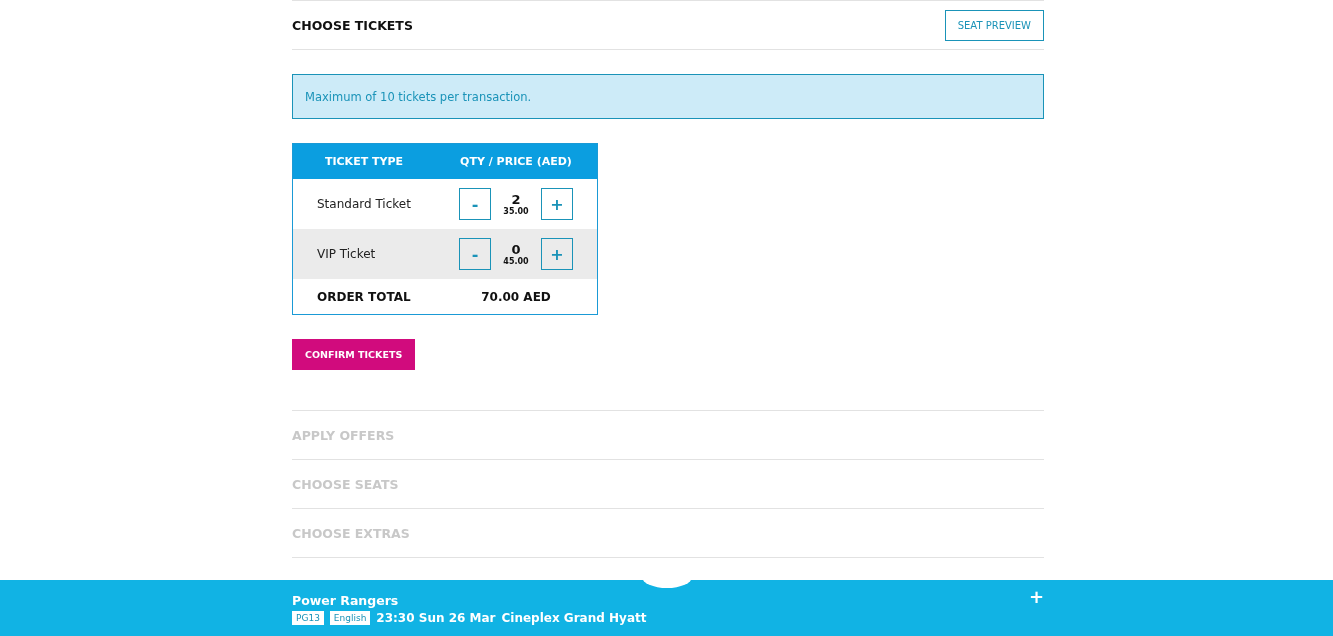 Image resolution: width=1333 pixels, height=636 pixels. Describe the element at coordinates (364, 161) in the screenshot. I see `column-header: TICKET TYPE` at that location.